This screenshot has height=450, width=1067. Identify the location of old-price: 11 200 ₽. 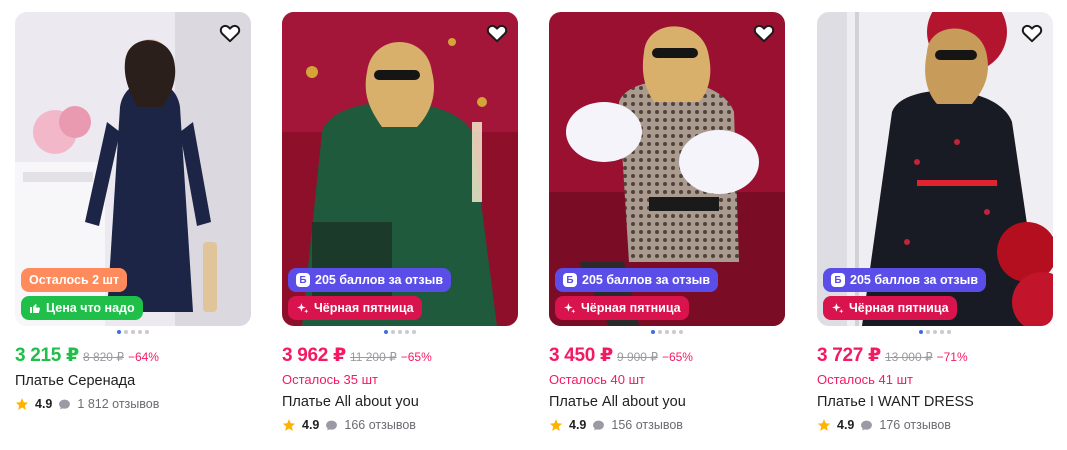
(373, 357).